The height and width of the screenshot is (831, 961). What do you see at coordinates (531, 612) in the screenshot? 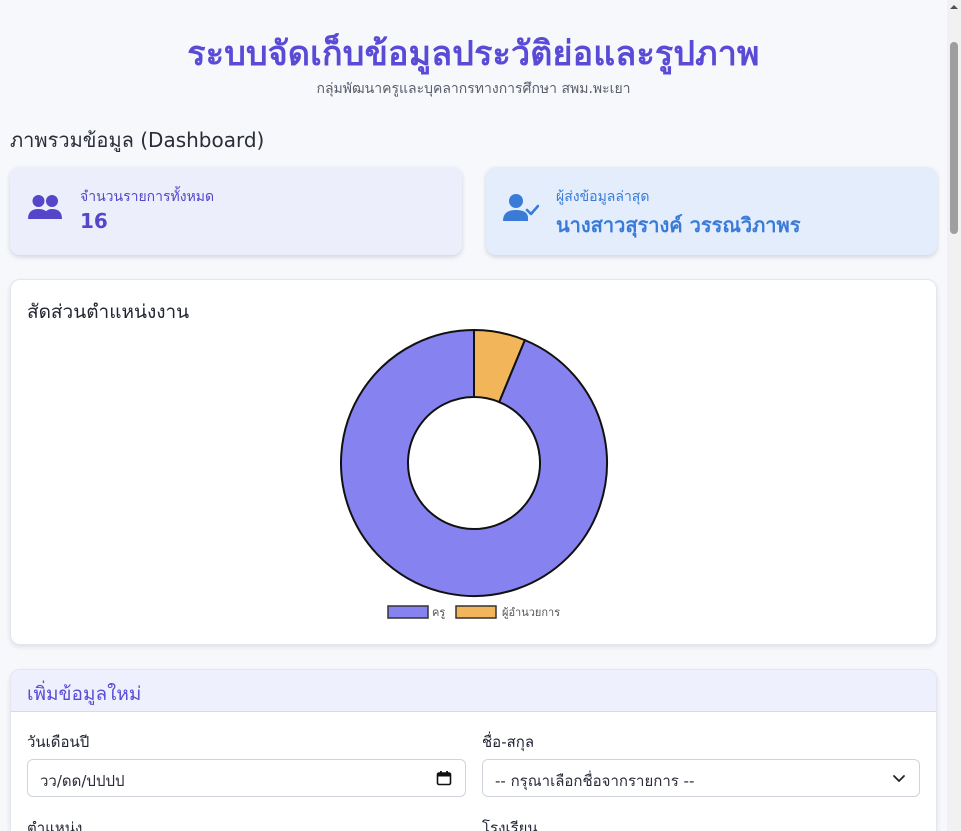
I see `legend-label-1: ผู้อำนวยการ` at bounding box center [531, 612].